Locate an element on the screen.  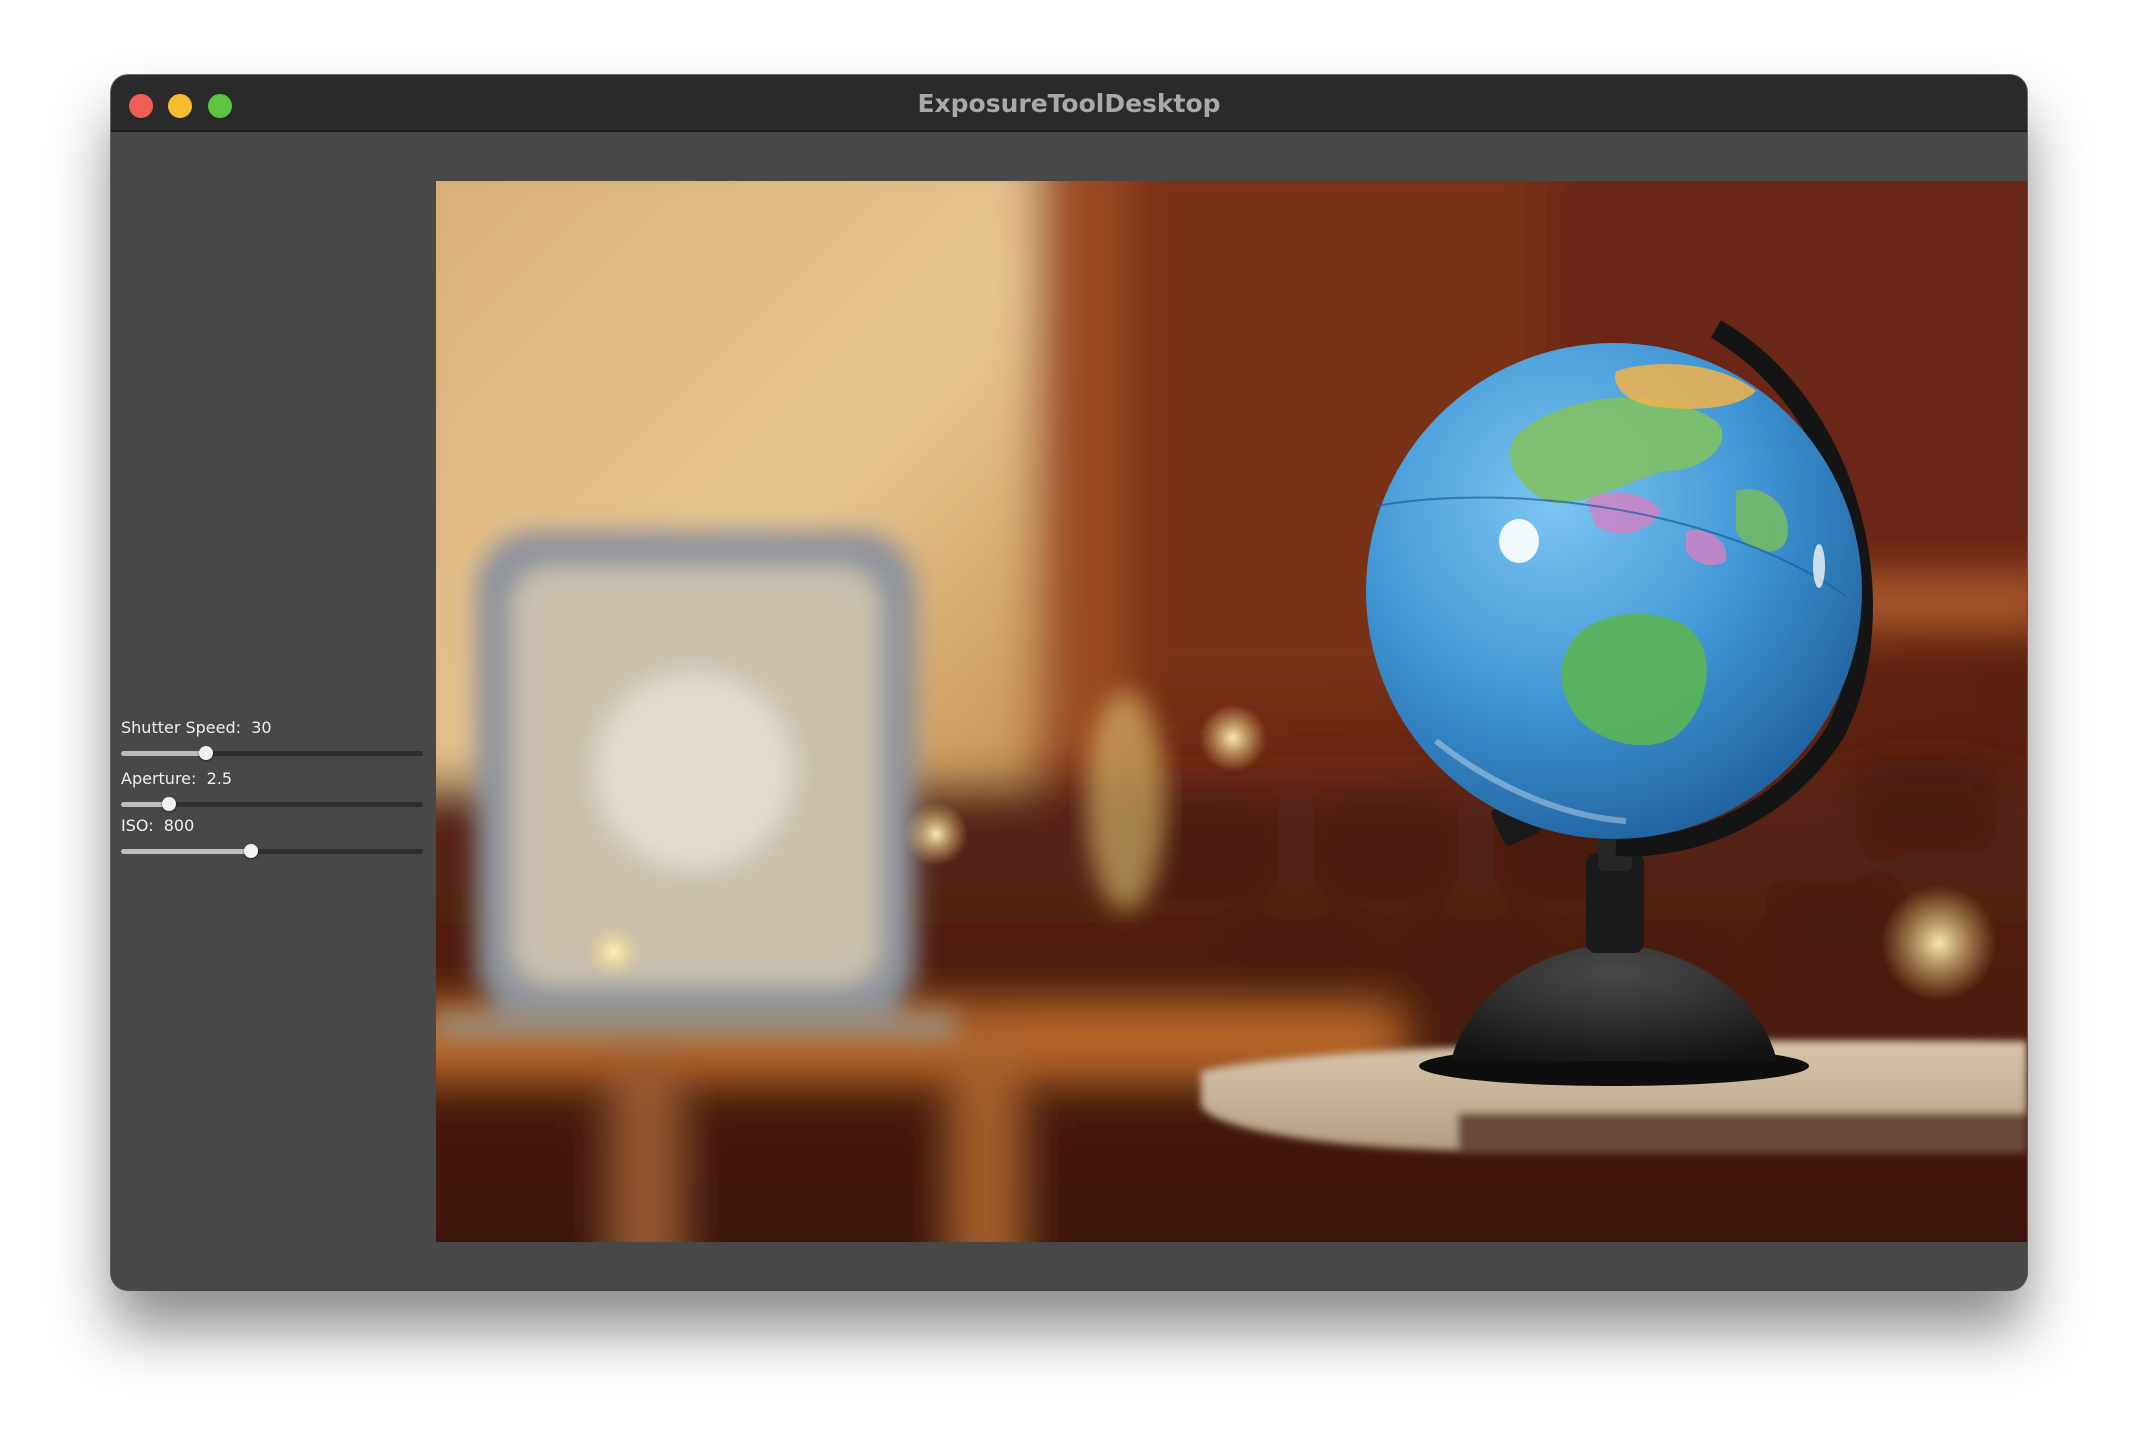
fan-blur is located at coordinates (696, 786).